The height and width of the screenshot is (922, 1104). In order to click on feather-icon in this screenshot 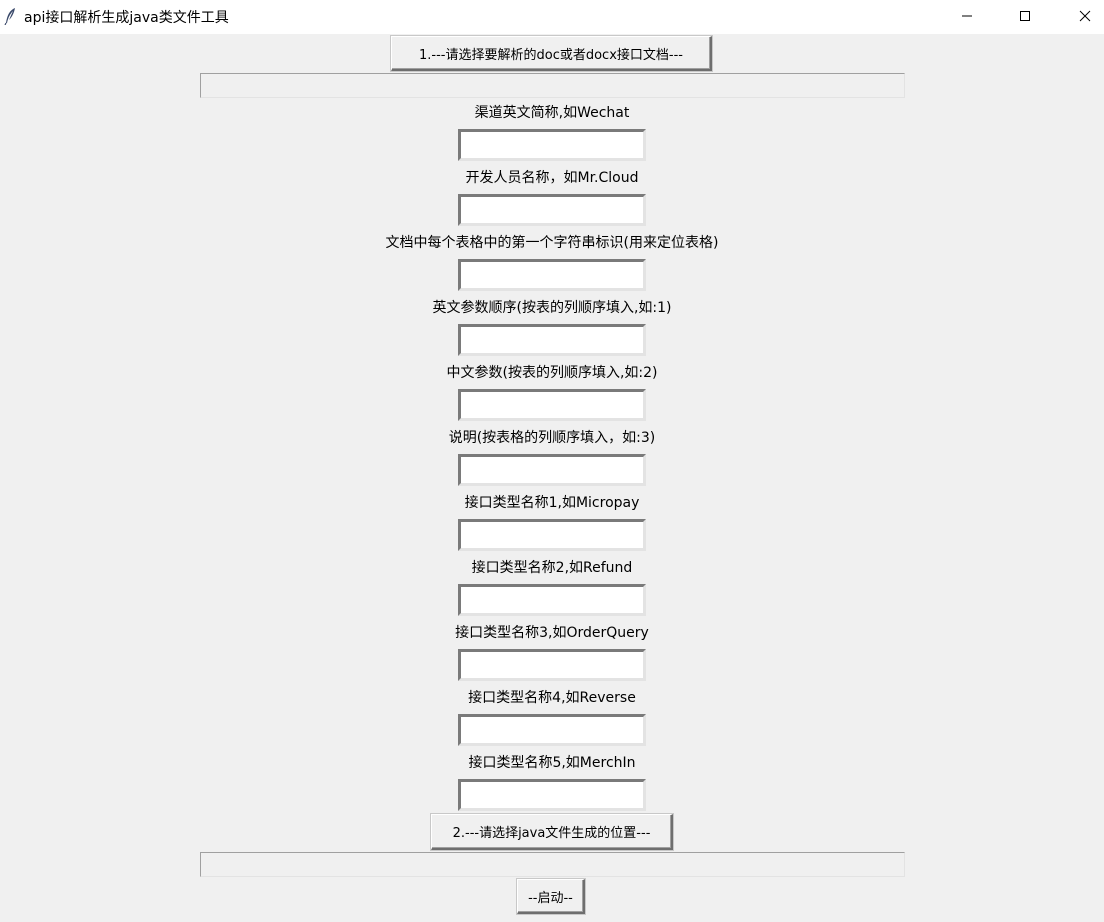, I will do `click(10, 16)`.